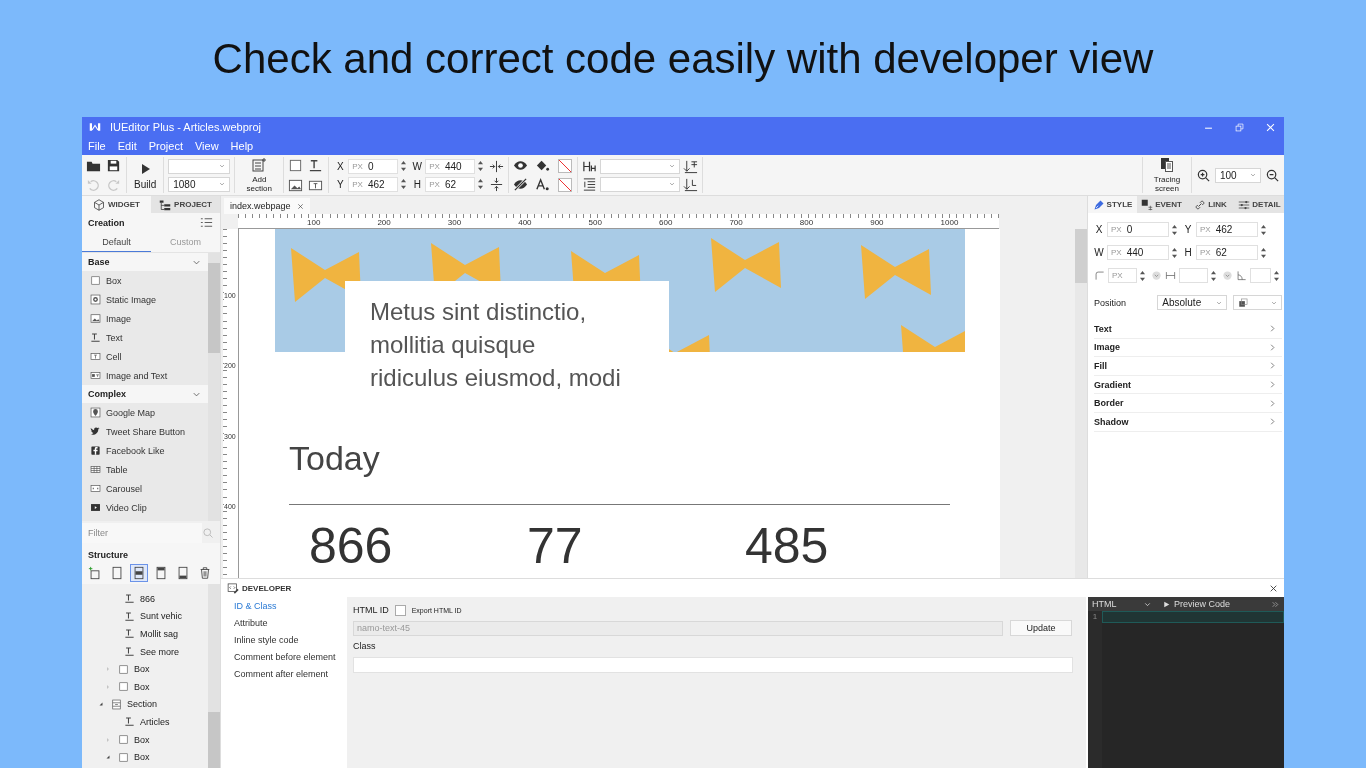 The image size is (1366, 768). What do you see at coordinates (521, 165) in the screenshot?
I see `eye-icon` at bounding box center [521, 165].